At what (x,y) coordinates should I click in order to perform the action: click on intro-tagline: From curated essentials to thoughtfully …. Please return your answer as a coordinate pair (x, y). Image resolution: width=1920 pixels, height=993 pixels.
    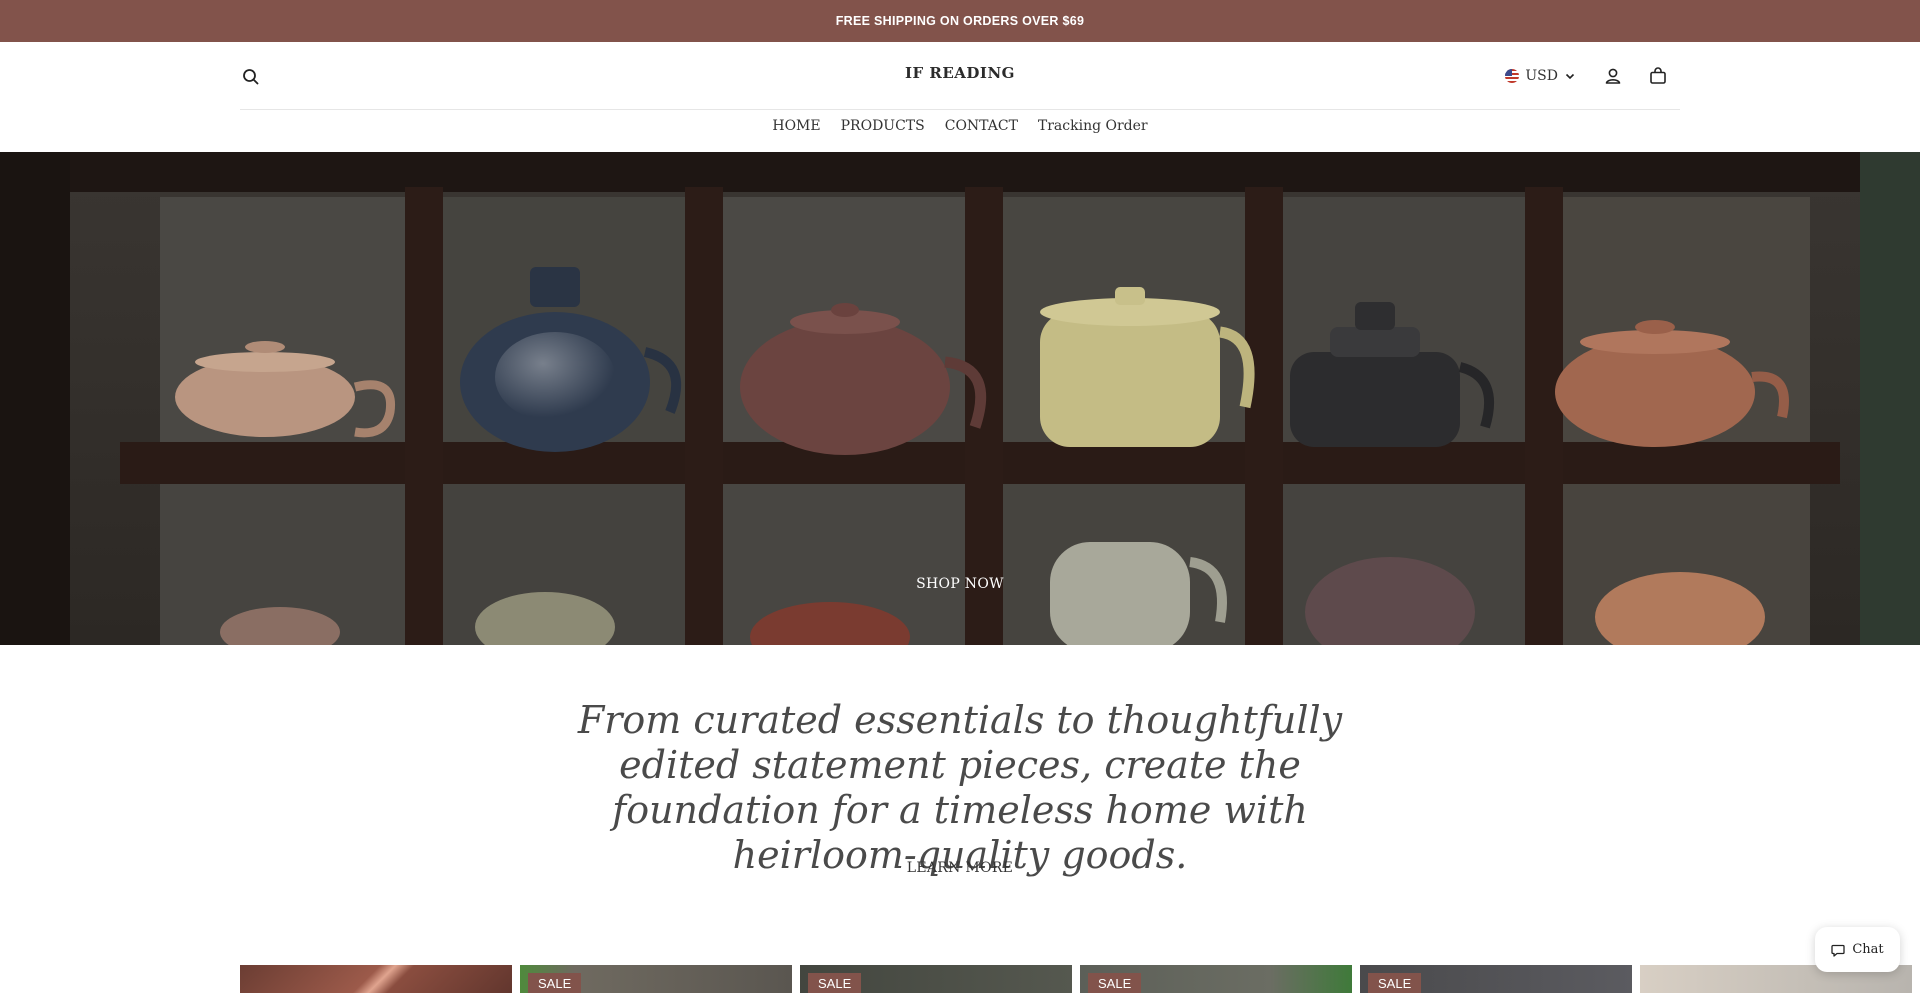
    Looking at the image, I should click on (960, 787).